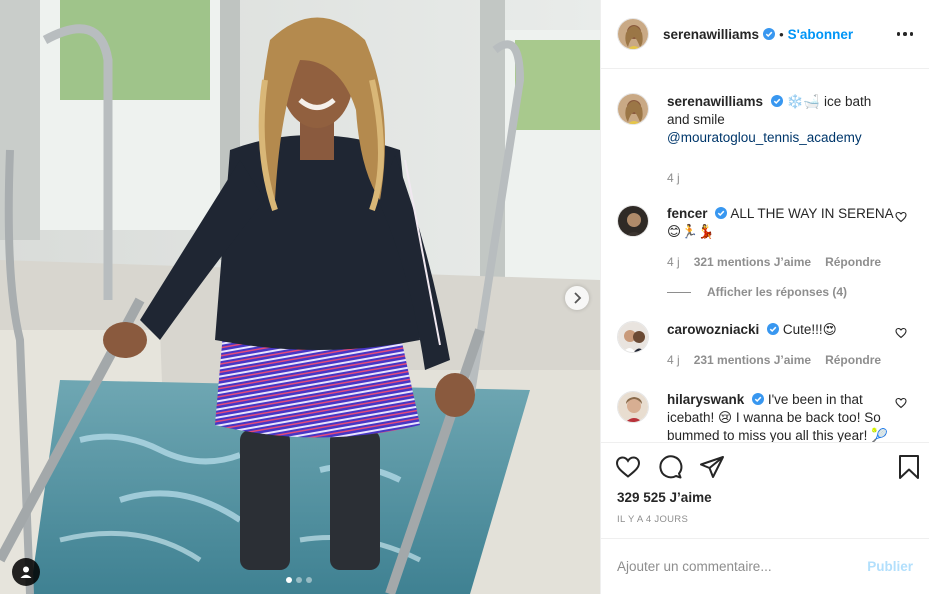 The height and width of the screenshot is (594, 929). I want to click on like-button, so click(628, 467).